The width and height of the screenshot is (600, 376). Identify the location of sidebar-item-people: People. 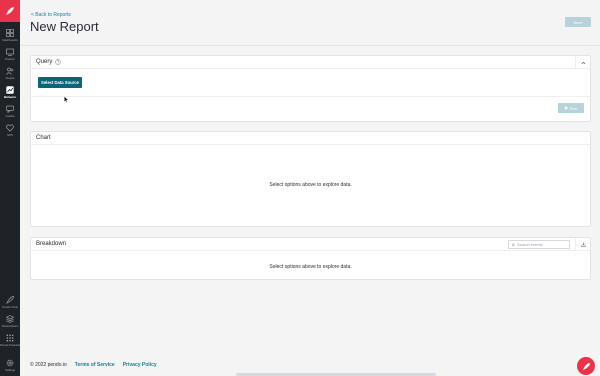
(10, 75).